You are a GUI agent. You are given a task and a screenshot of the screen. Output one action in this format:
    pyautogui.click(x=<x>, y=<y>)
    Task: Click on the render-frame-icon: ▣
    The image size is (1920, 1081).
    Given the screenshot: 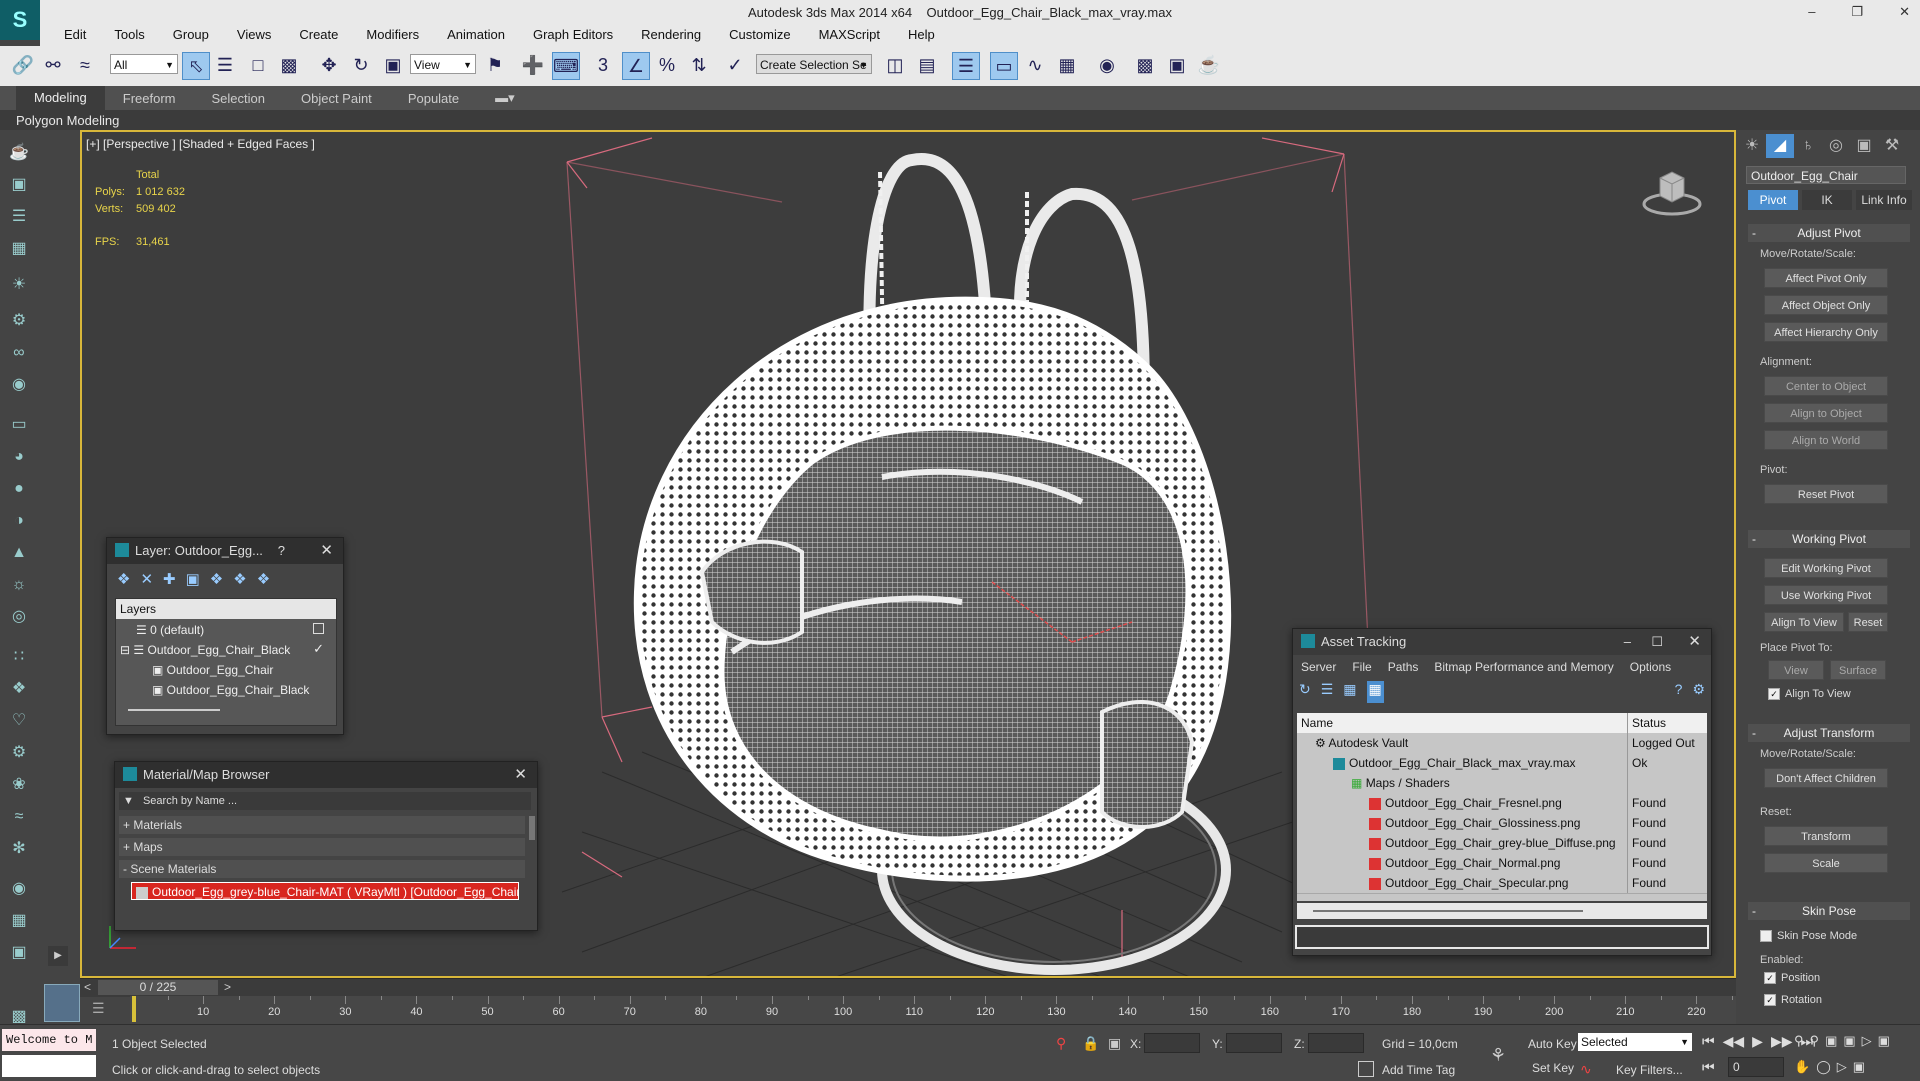 What is the action you would take?
    pyautogui.click(x=1177, y=65)
    